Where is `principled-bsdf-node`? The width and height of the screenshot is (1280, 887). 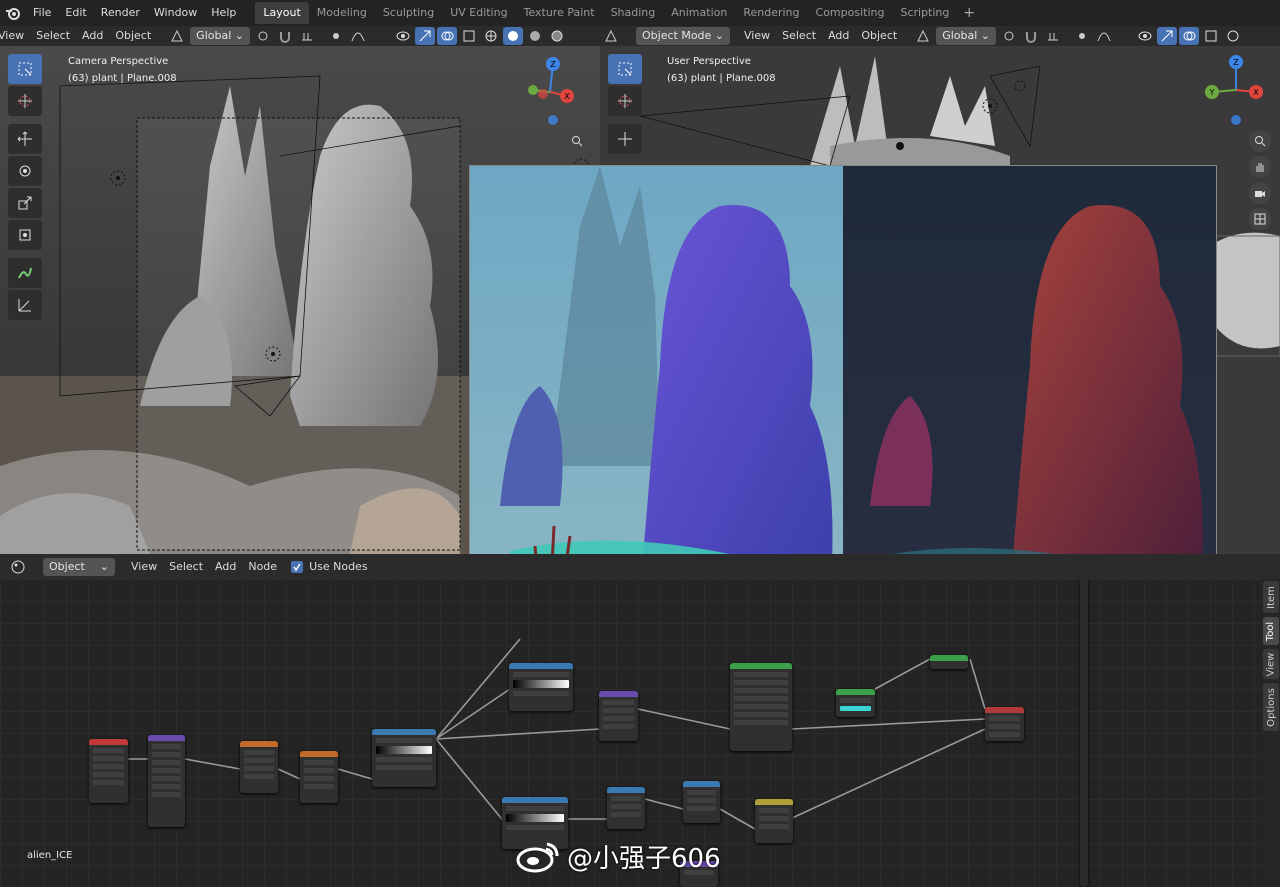 principled-bsdf-node is located at coordinates (761, 707).